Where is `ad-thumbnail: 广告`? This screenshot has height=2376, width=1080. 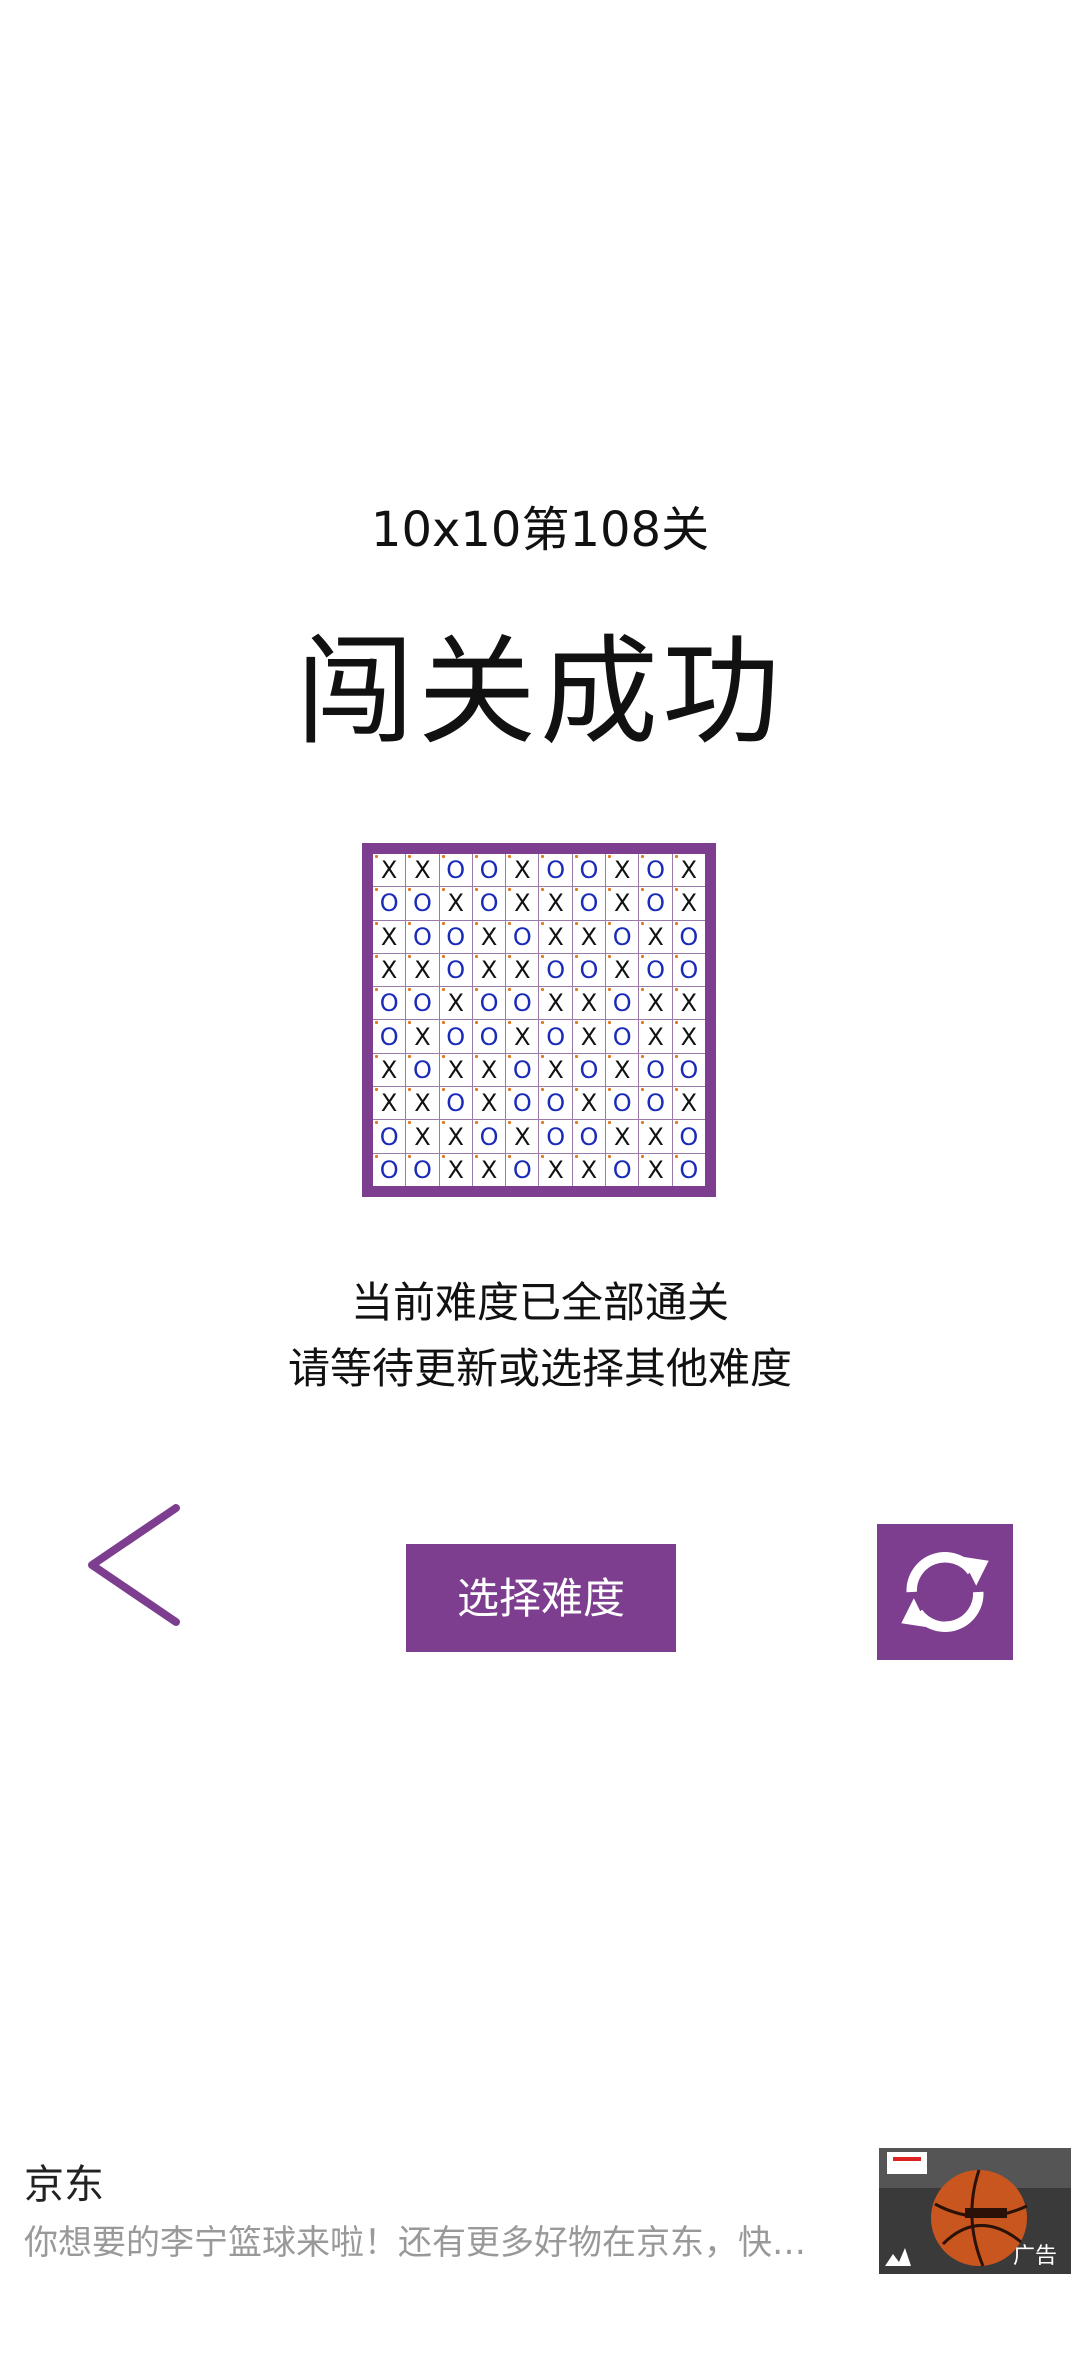 ad-thumbnail: 广告 is located at coordinates (975, 2211).